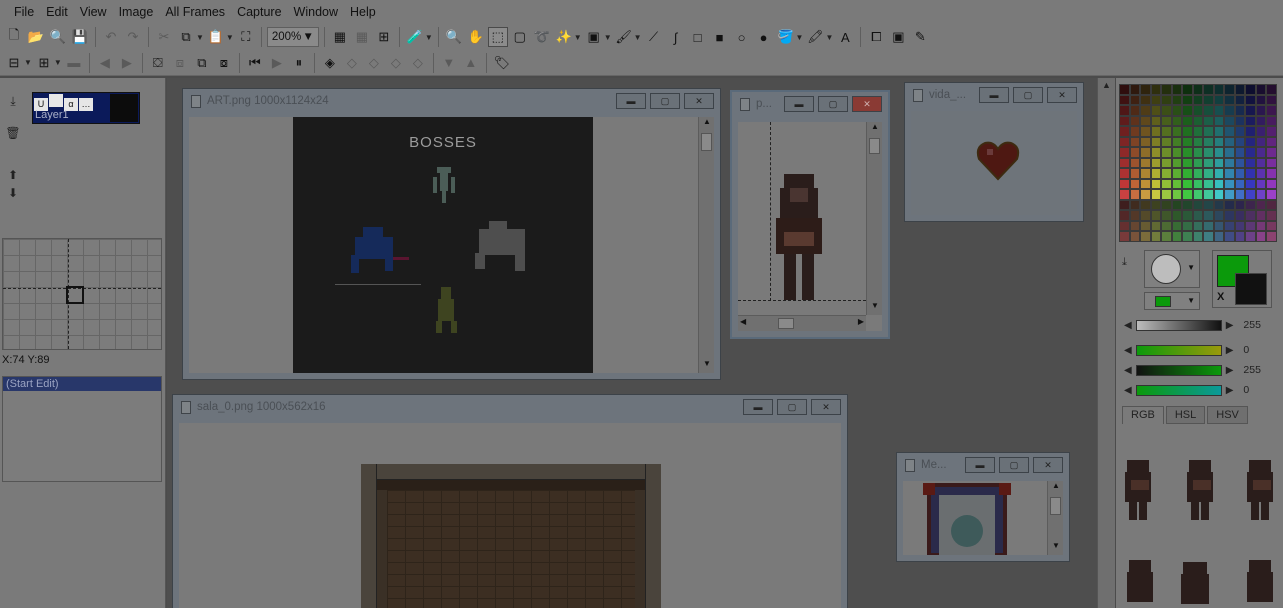 The image size is (1283, 608). Describe the element at coordinates (14, 37) in the screenshot. I see `new-file-icon: 🗋` at that location.